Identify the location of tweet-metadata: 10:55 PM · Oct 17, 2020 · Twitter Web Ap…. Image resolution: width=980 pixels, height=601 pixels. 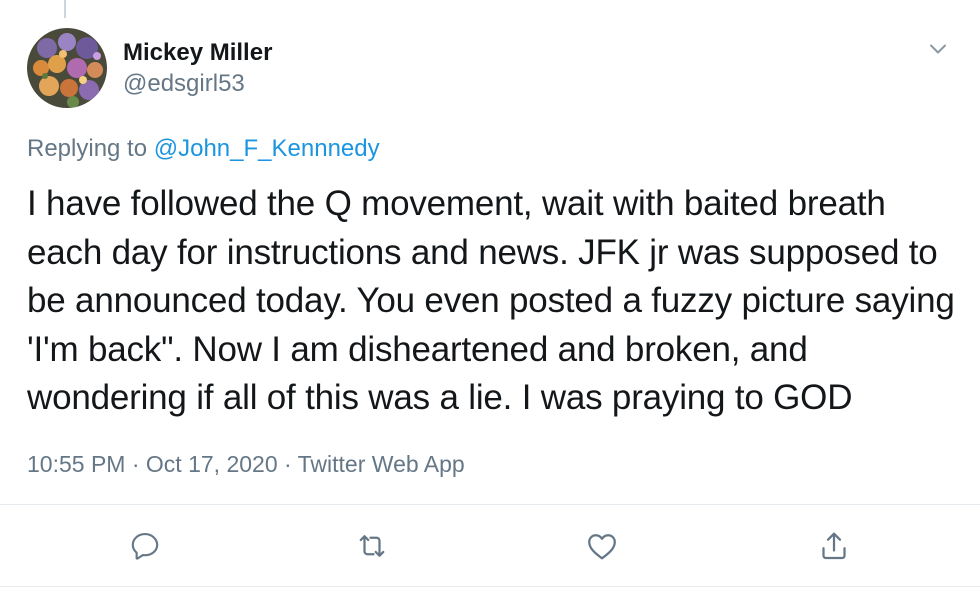
(246, 464).